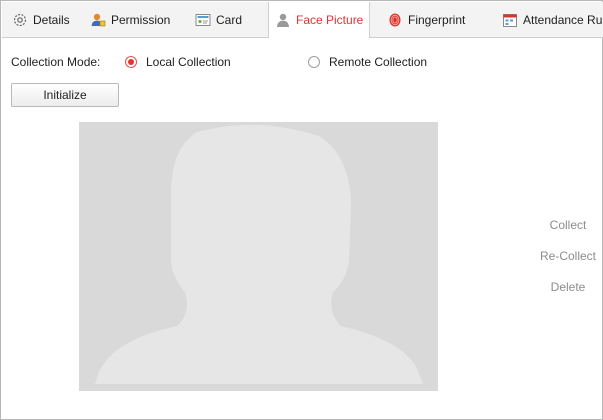 The width and height of the screenshot is (603, 420). What do you see at coordinates (378, 62) in the screenshot?
I see `remote-collection-label: Remote Collection` at bounding box center [378, 62].